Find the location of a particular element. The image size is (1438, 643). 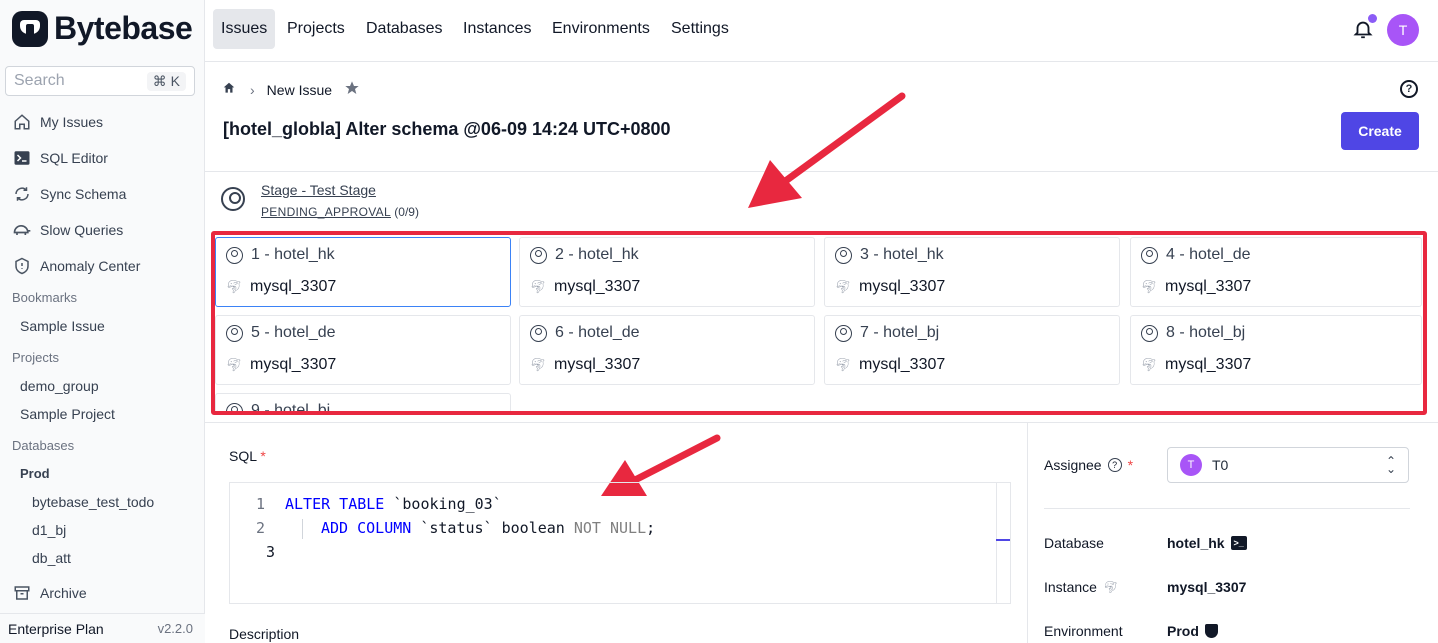

instance-label: Instance 🐬︎ is located at coordinates (1081, 587).